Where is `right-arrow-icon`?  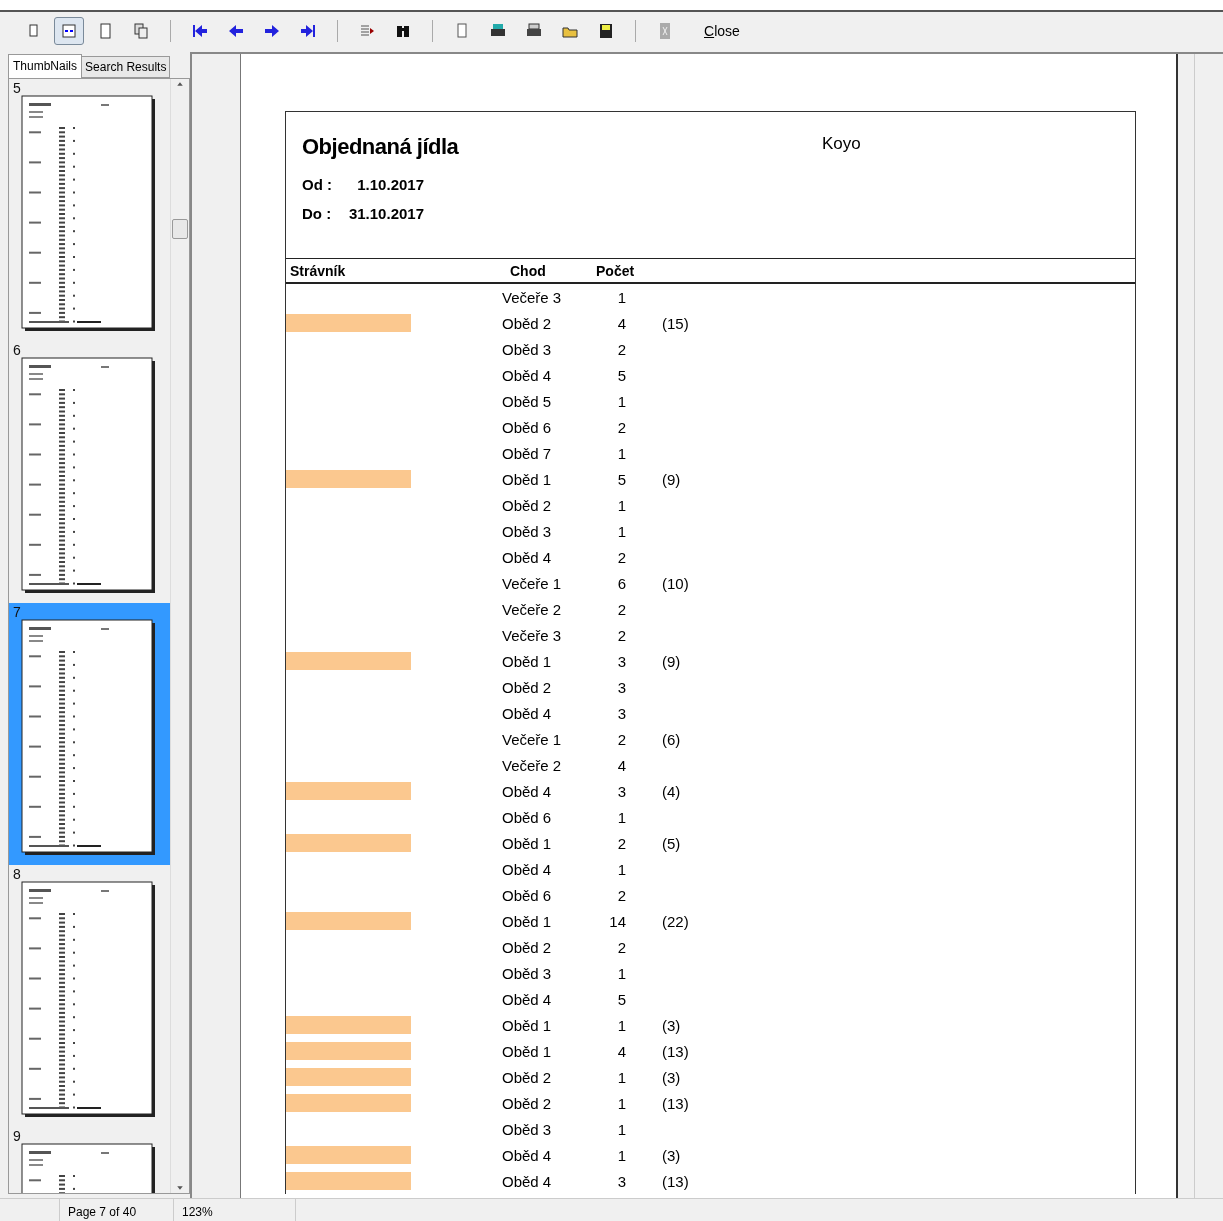
right-arrow-icon is located at coordinates (272, 31).